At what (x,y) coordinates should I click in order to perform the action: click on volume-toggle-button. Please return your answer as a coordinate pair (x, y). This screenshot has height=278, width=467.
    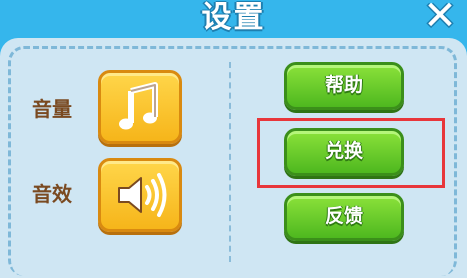
    Looking at the image, I should click on (140, 107).